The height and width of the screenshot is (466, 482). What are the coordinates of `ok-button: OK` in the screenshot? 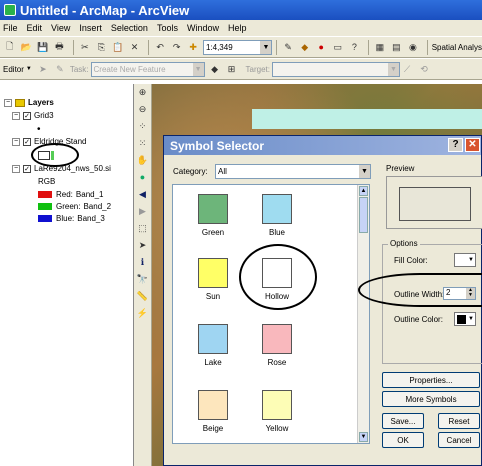 It's located at (403, 440).